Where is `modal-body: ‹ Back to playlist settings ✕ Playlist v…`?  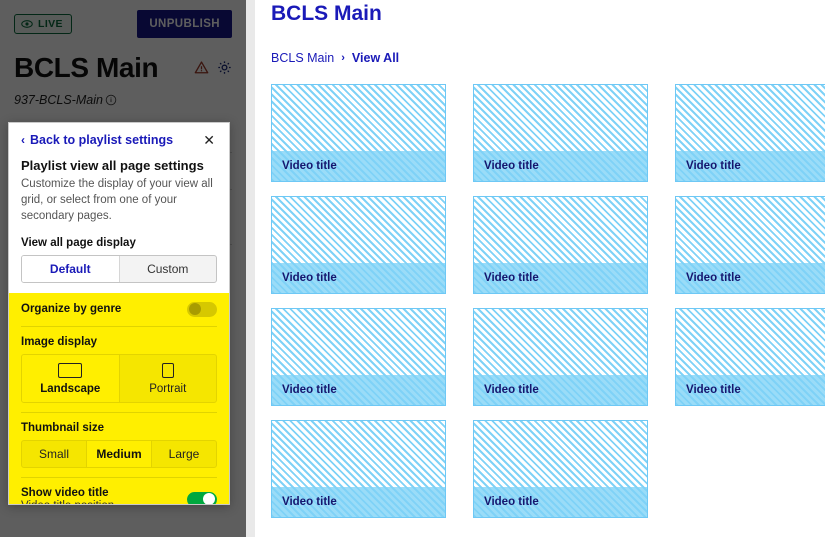 modal-body: ‹ Back to playlist settings ✕ Playlist v… is located at coordinates (119, 203).